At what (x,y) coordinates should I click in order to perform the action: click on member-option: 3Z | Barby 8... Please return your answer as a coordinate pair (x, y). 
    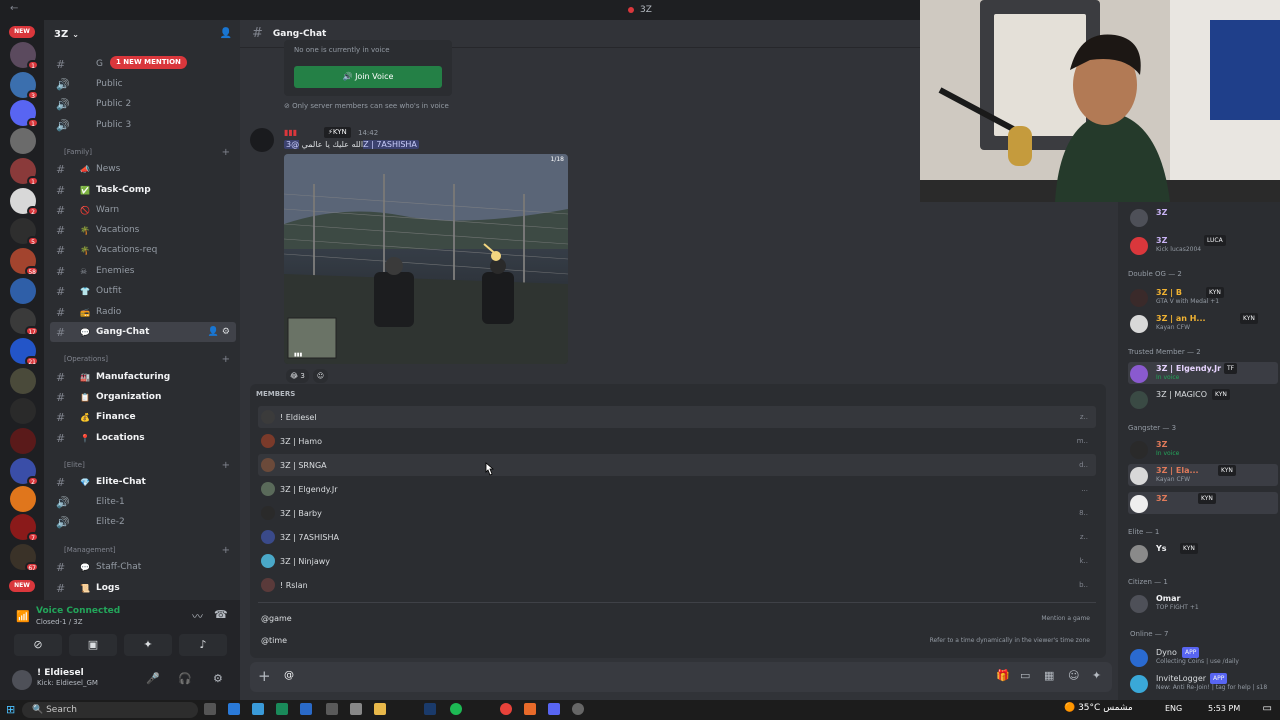
    Looking at the image, I should click on (677, 513).